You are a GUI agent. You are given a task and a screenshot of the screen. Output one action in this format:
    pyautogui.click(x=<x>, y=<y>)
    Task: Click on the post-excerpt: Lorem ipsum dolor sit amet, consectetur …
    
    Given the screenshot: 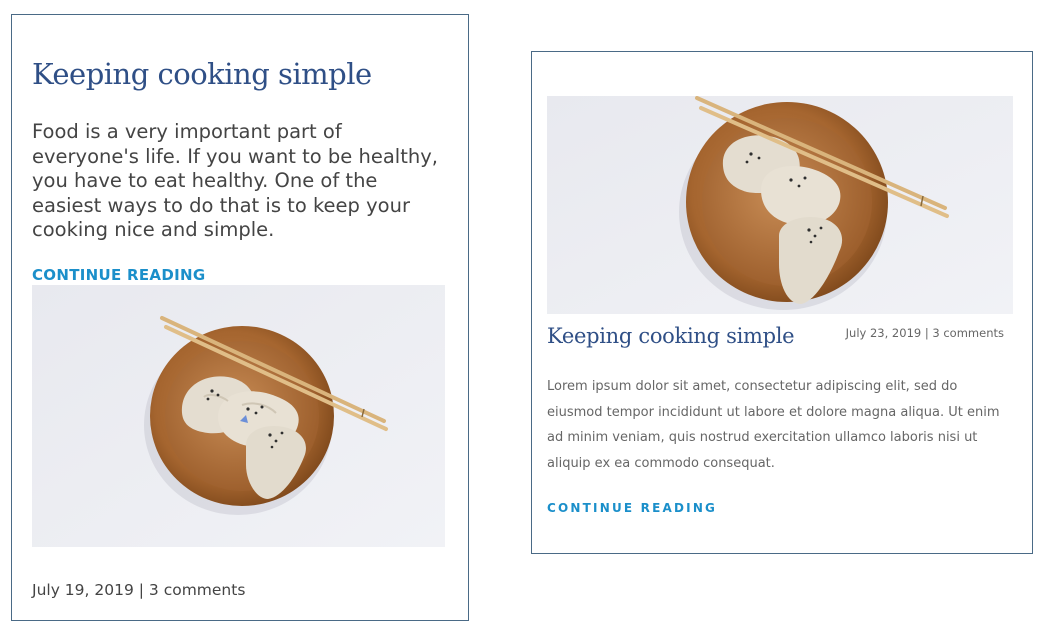 What is the action you would take?
    pyautogui.click(x=773, y=425)
    